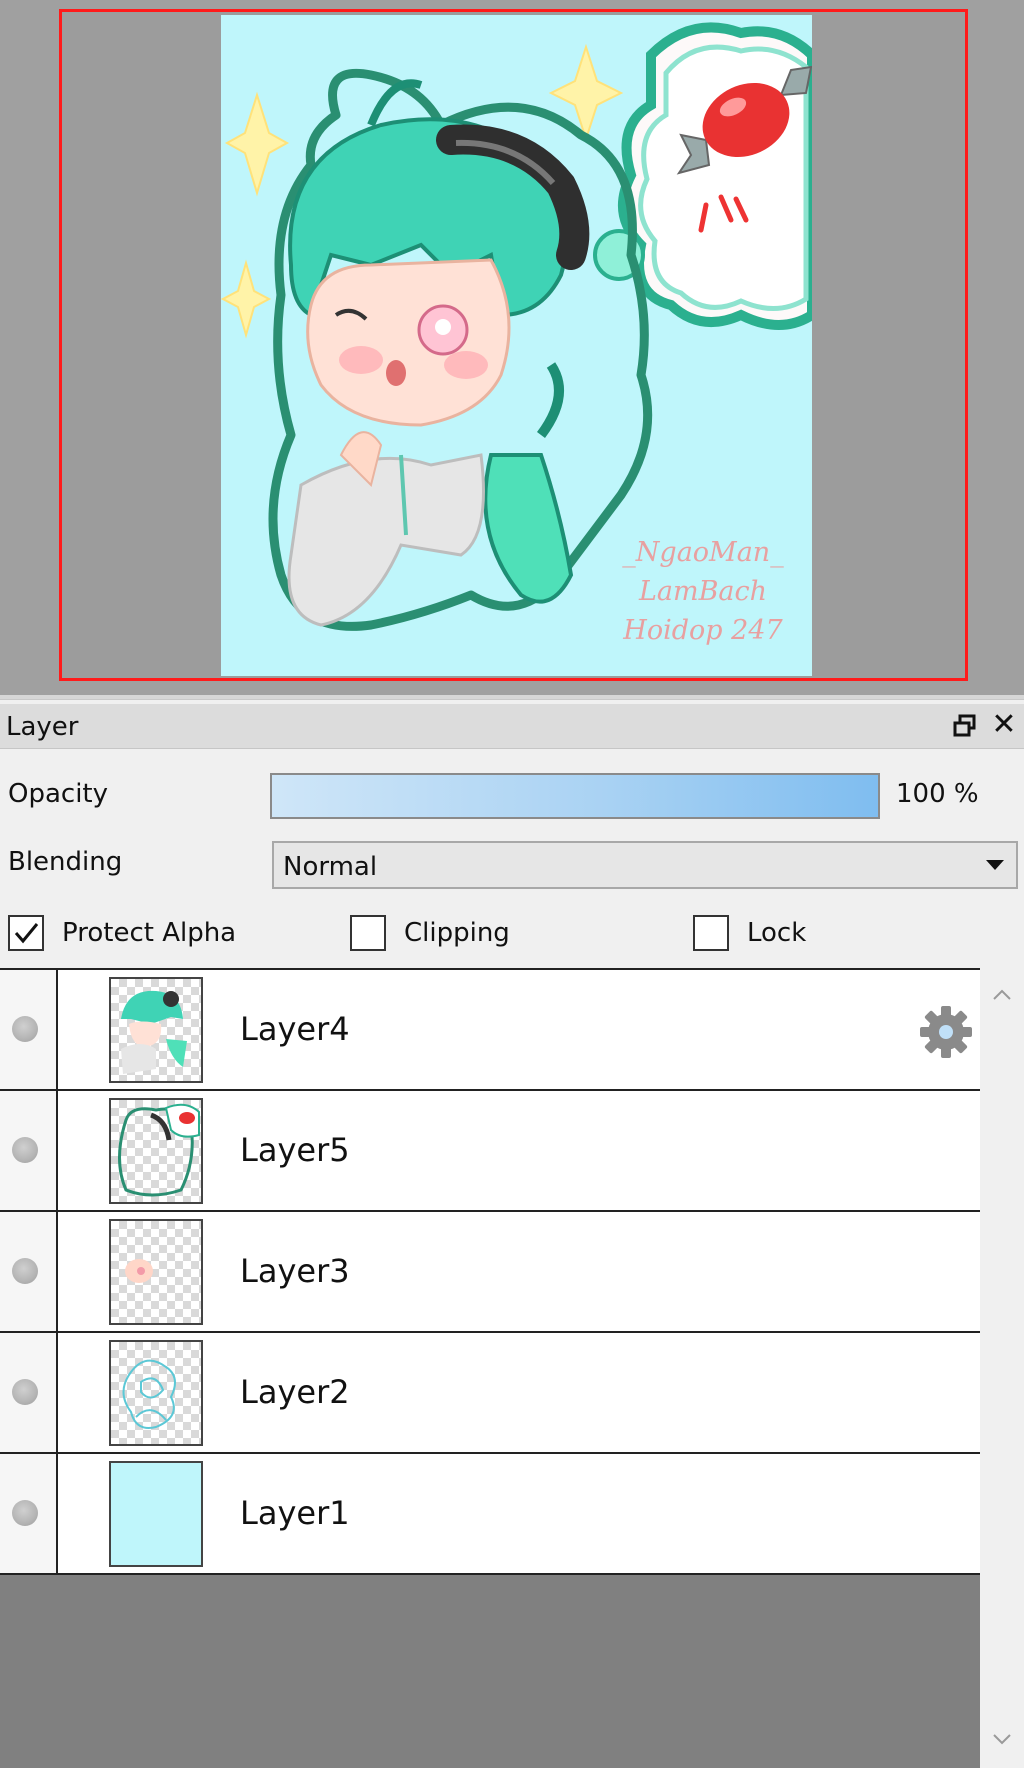 Image resolution: width=1024 pixels, height=1768 pixels. Describe the element at coordinates (58, 794) in the screenshot. I see `opacity-label: Opacity` at that location.